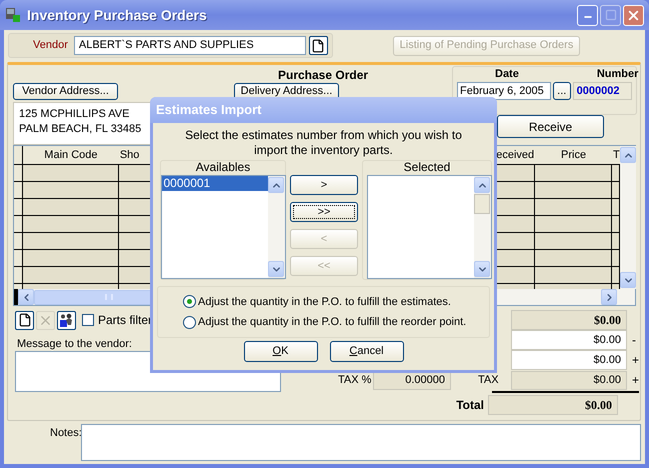 This screenshot has height=468, width=649. I want to click on scroll-right-button, so click(609, 297).